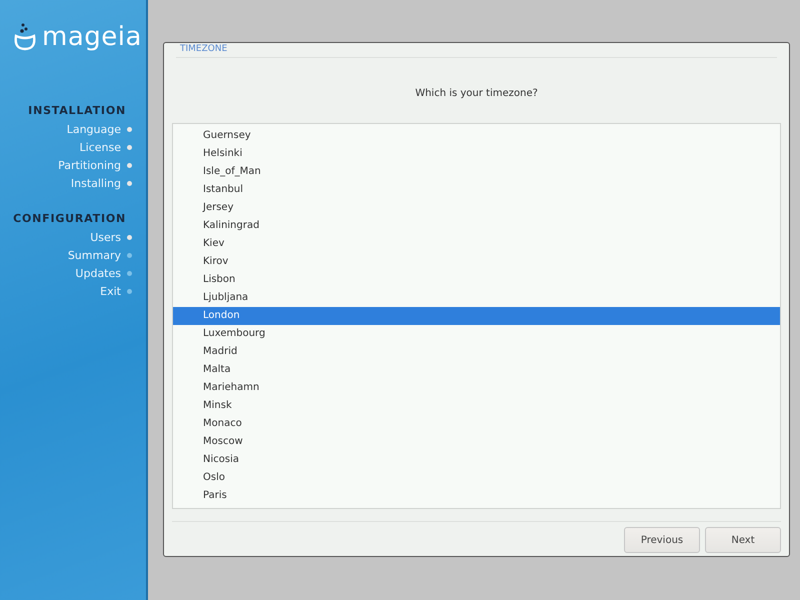 This screenshot has height=600, width=800. I want to click on timezone-item: Kiev, so click(476, 244).